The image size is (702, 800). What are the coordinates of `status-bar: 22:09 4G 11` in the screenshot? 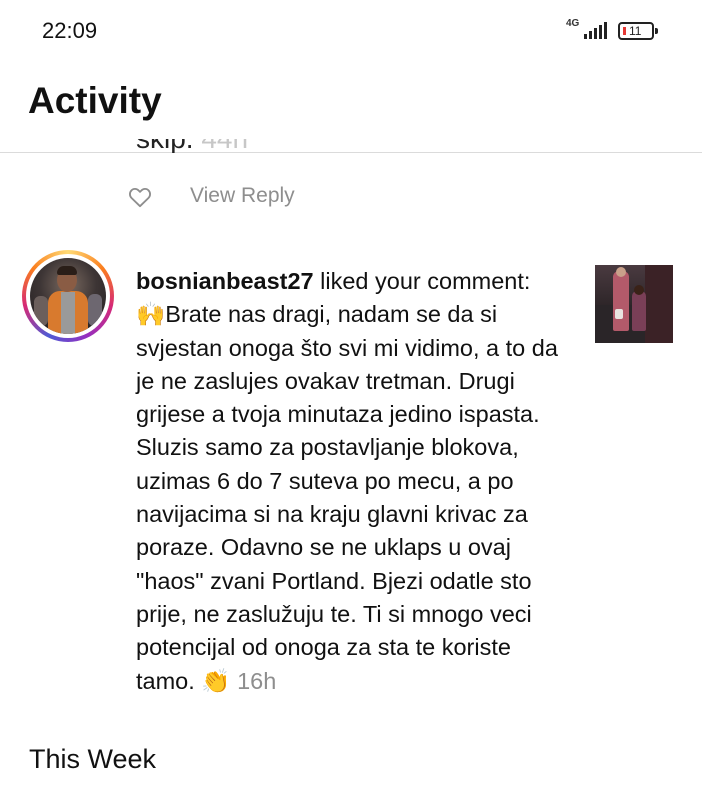 It's located at (351, 33).